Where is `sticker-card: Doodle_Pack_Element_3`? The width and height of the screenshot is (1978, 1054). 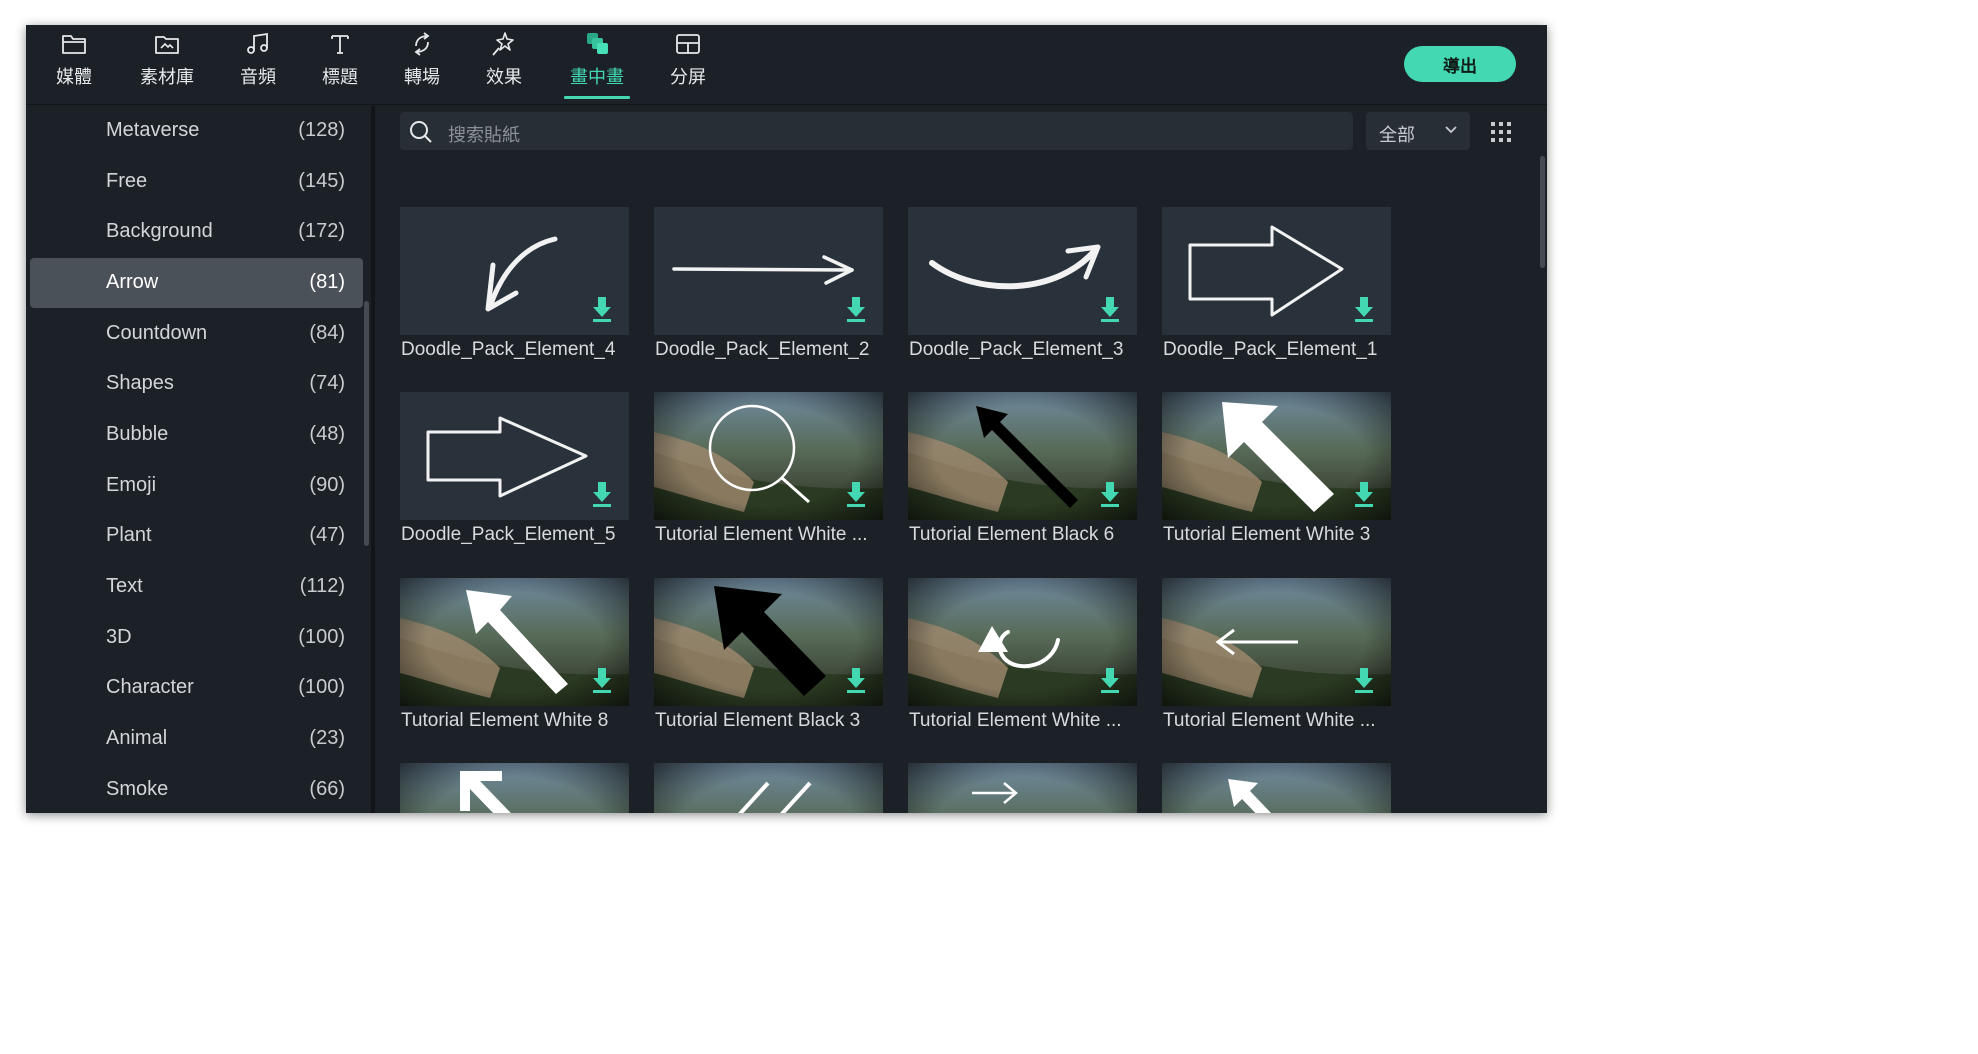 sticker-card: Doodle_Pack_Element_3 is located at coordinates (1023, 292).